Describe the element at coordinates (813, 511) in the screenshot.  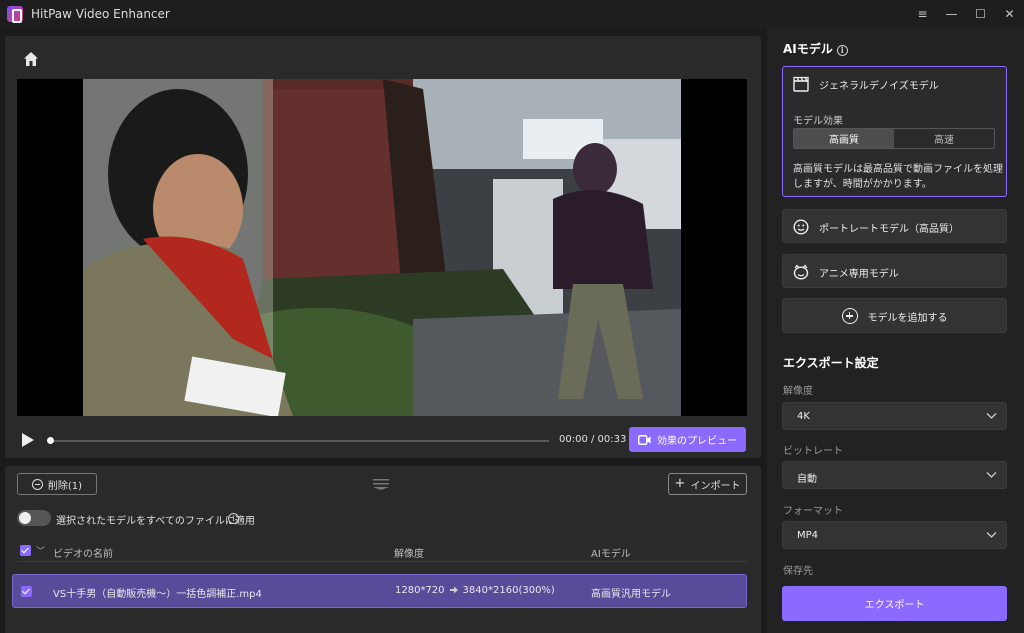
I see `format-label: フォーマット` at that location.